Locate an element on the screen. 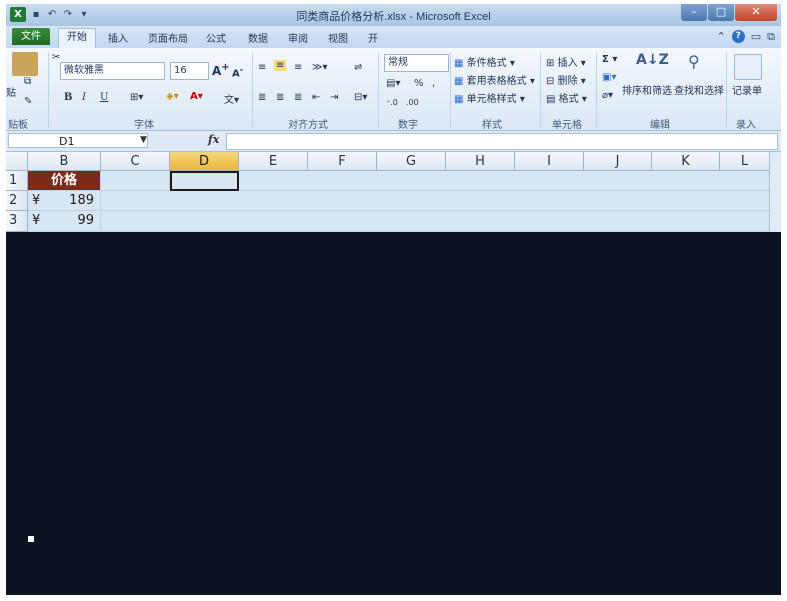 The width and height of the screenshot is (787, 601). column-header-f: F is located at coordinates (342, 161).